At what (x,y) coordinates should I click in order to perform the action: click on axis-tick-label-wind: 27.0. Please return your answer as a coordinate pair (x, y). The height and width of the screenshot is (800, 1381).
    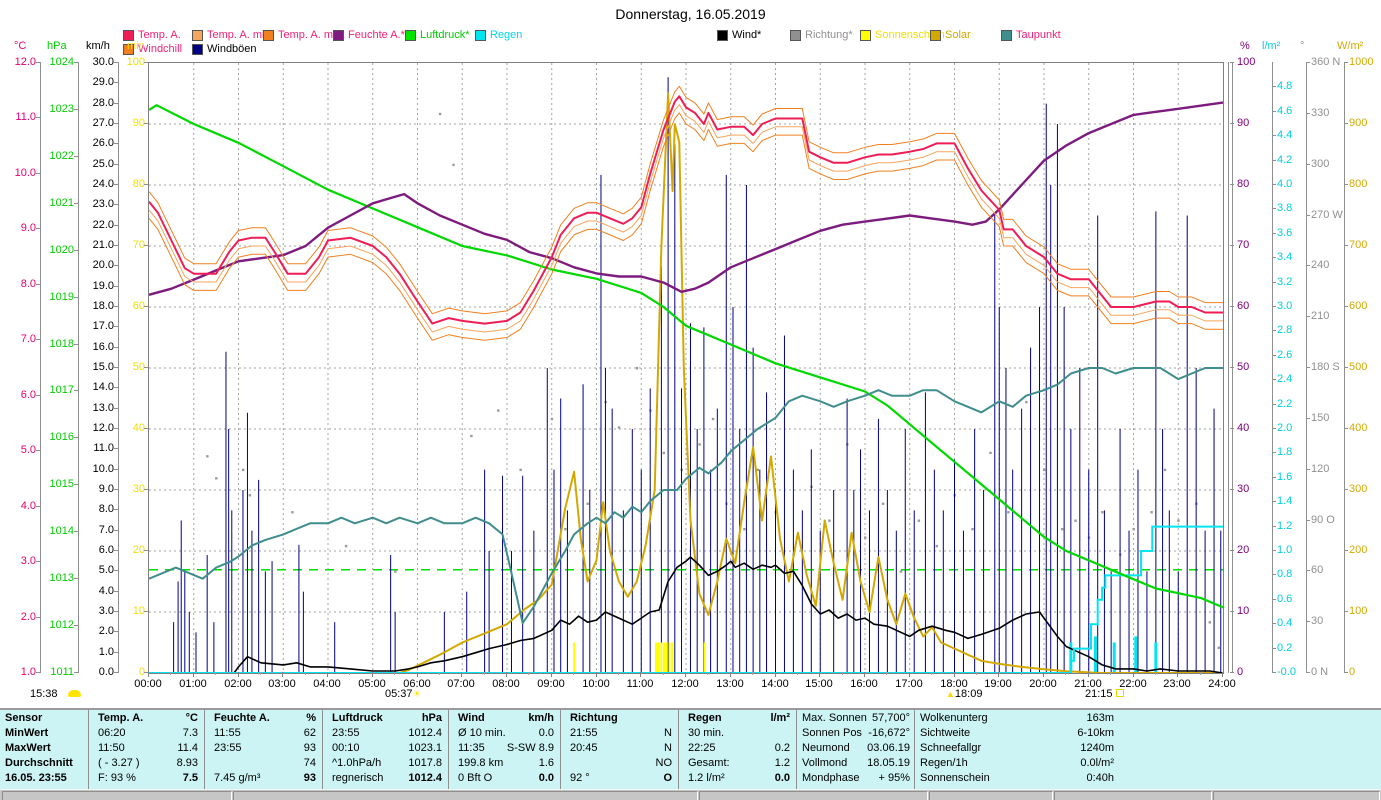
    Looking at the image, I should click on (103, 123).